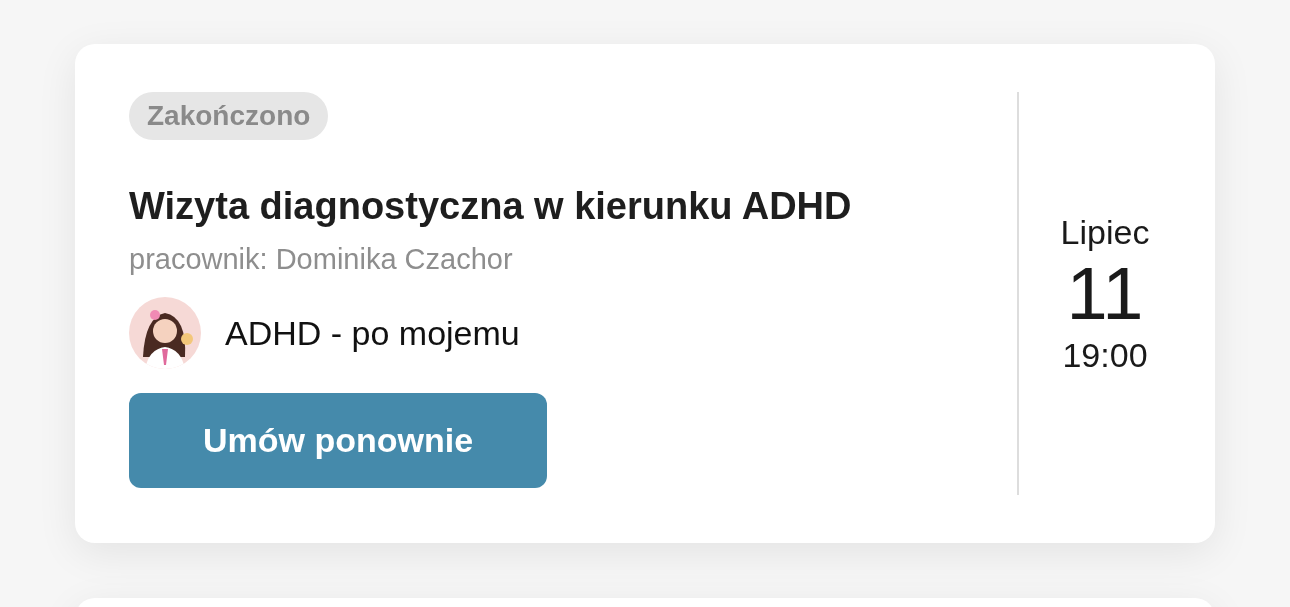  What do you see at coordinates (490, 206) in the screenshot?
I see `appointment-title: Wizyta diagnostyczna w kierunku ADHD` at bounding box center [490, 206].